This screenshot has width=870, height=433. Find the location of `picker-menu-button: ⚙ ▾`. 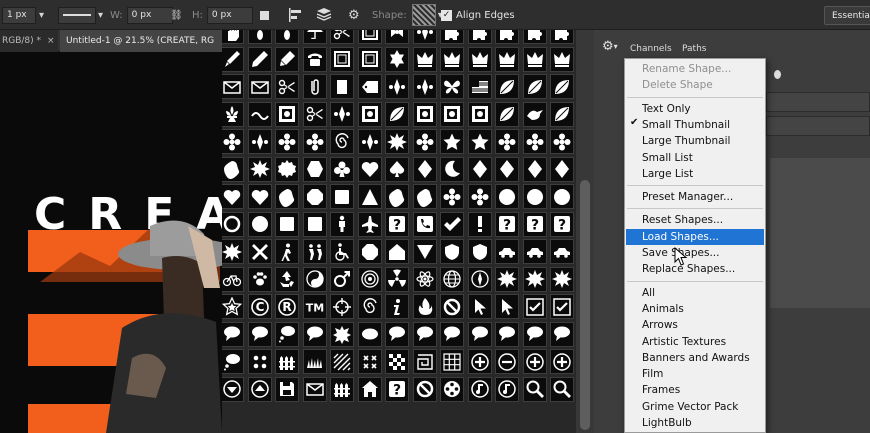

picker-menu-button: ⚙ ▾ is located at coordinates (613, 46).